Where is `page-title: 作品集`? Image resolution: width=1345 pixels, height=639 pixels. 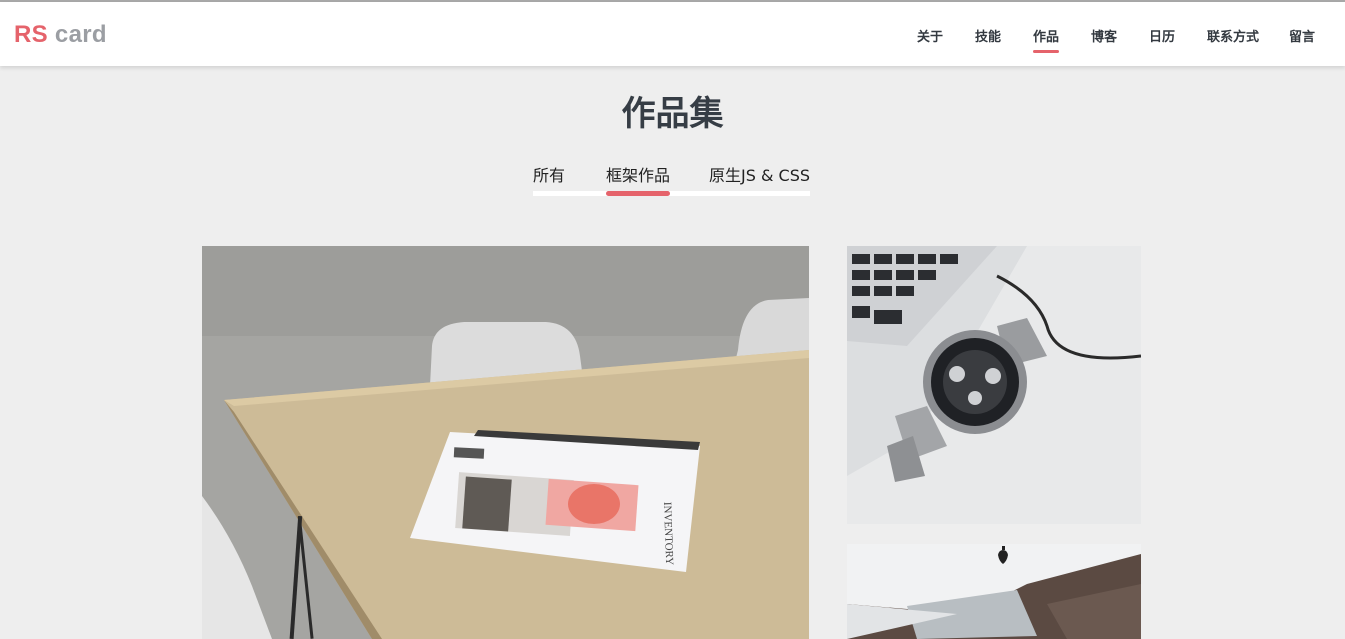 page-title: 作品集 is located at coordinates (672, 114).